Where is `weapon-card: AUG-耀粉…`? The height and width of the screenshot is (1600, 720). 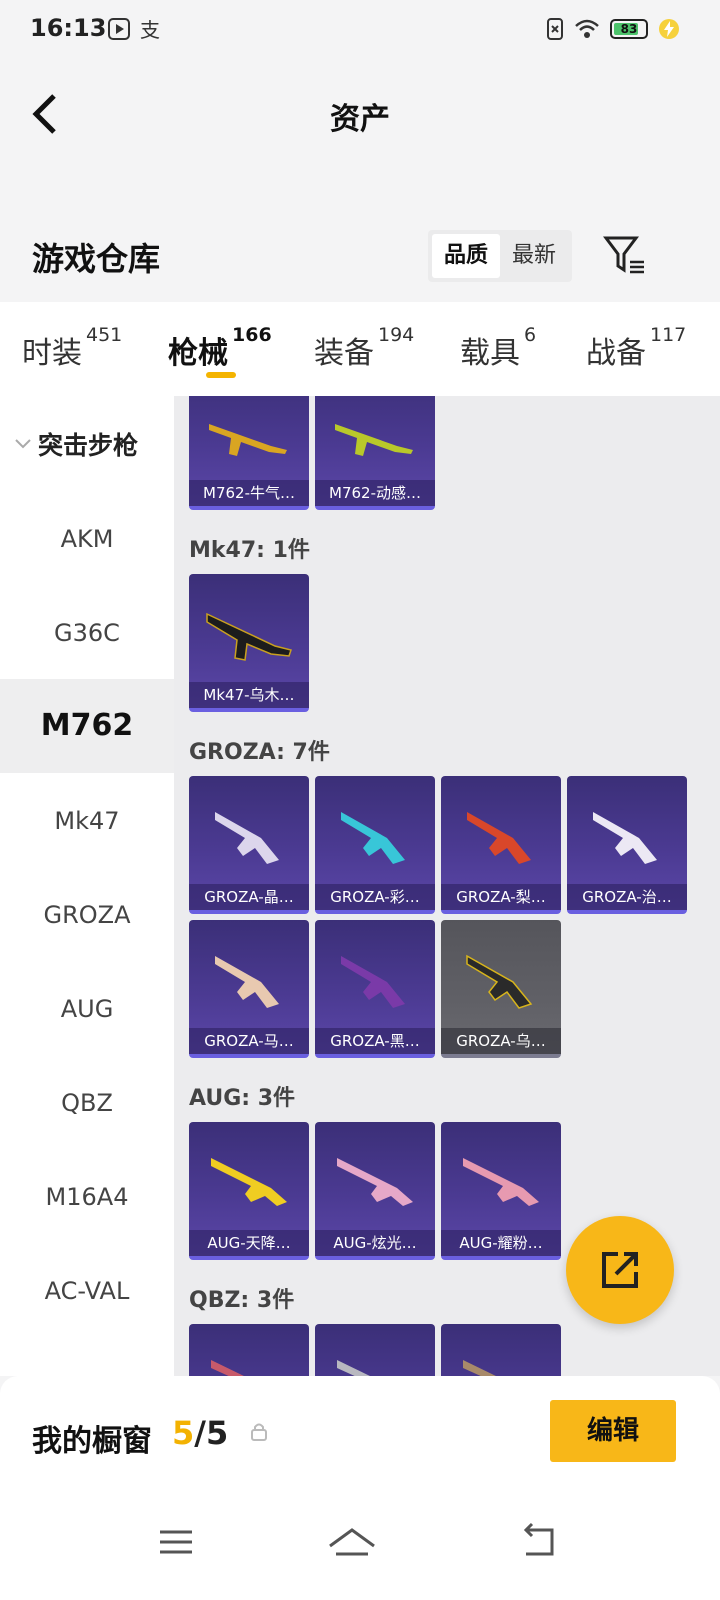
weapon-card: AUG-耀粉… is located at coordinates (501, 1191).